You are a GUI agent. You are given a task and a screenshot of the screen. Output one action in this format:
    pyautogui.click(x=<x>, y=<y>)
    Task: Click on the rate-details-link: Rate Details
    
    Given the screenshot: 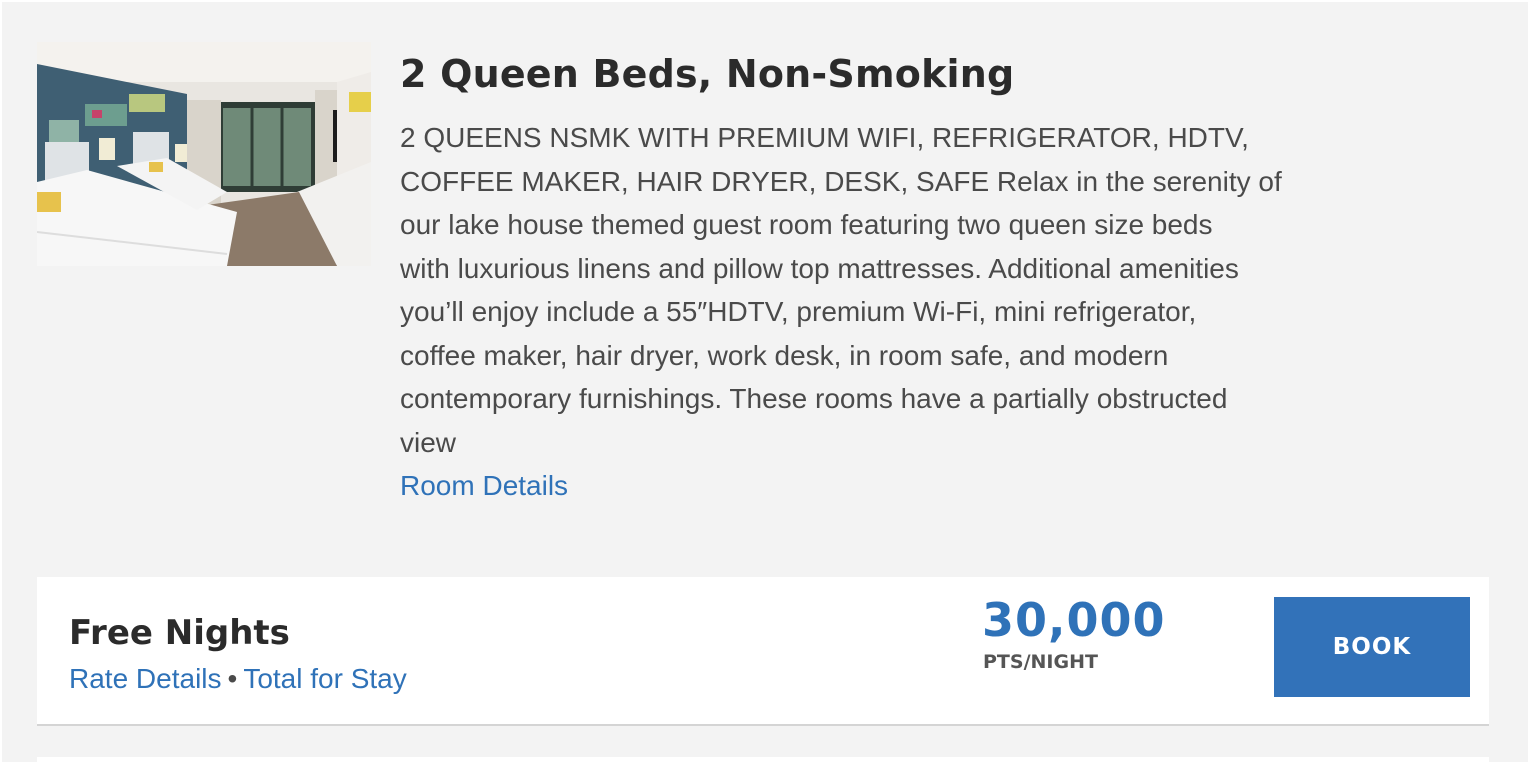 What is the action you would take?
    pyautogui.click(x=145, y=678)
    